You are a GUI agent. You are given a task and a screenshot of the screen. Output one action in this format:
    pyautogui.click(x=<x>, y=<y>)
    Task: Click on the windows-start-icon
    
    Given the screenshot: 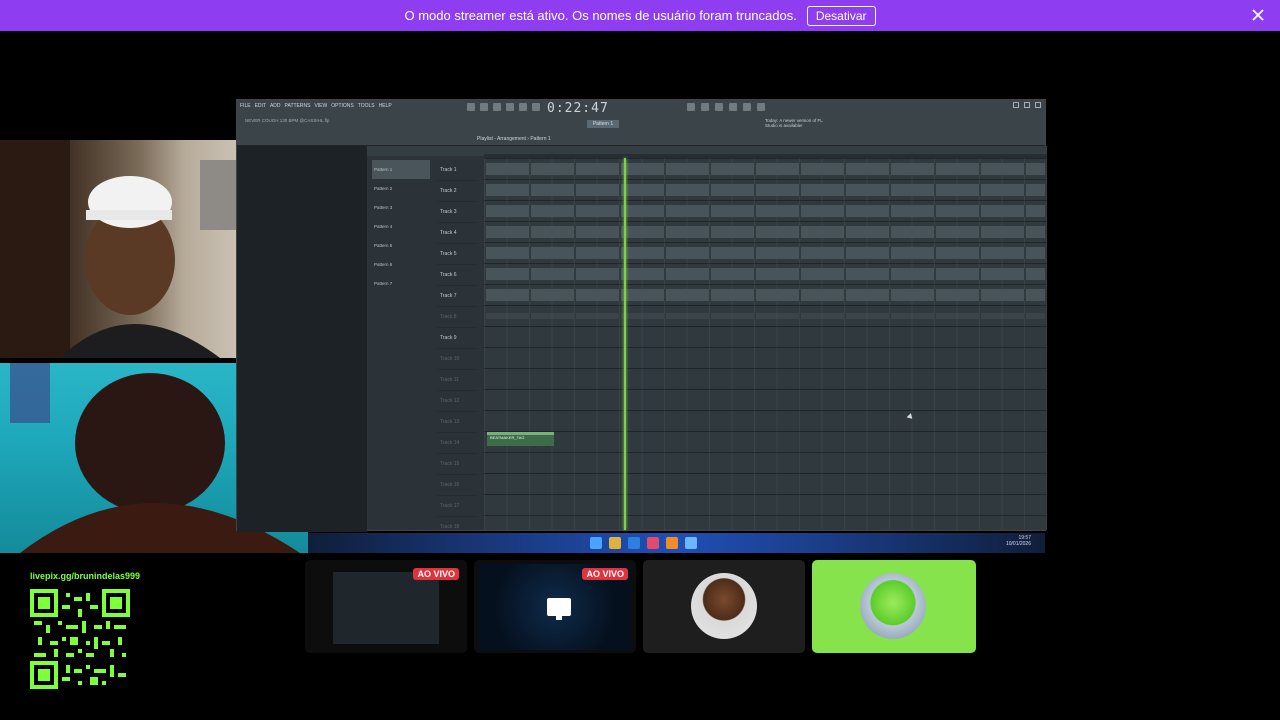 What is the action you would take?
    pyautogui.click(x=596, y=543)
    